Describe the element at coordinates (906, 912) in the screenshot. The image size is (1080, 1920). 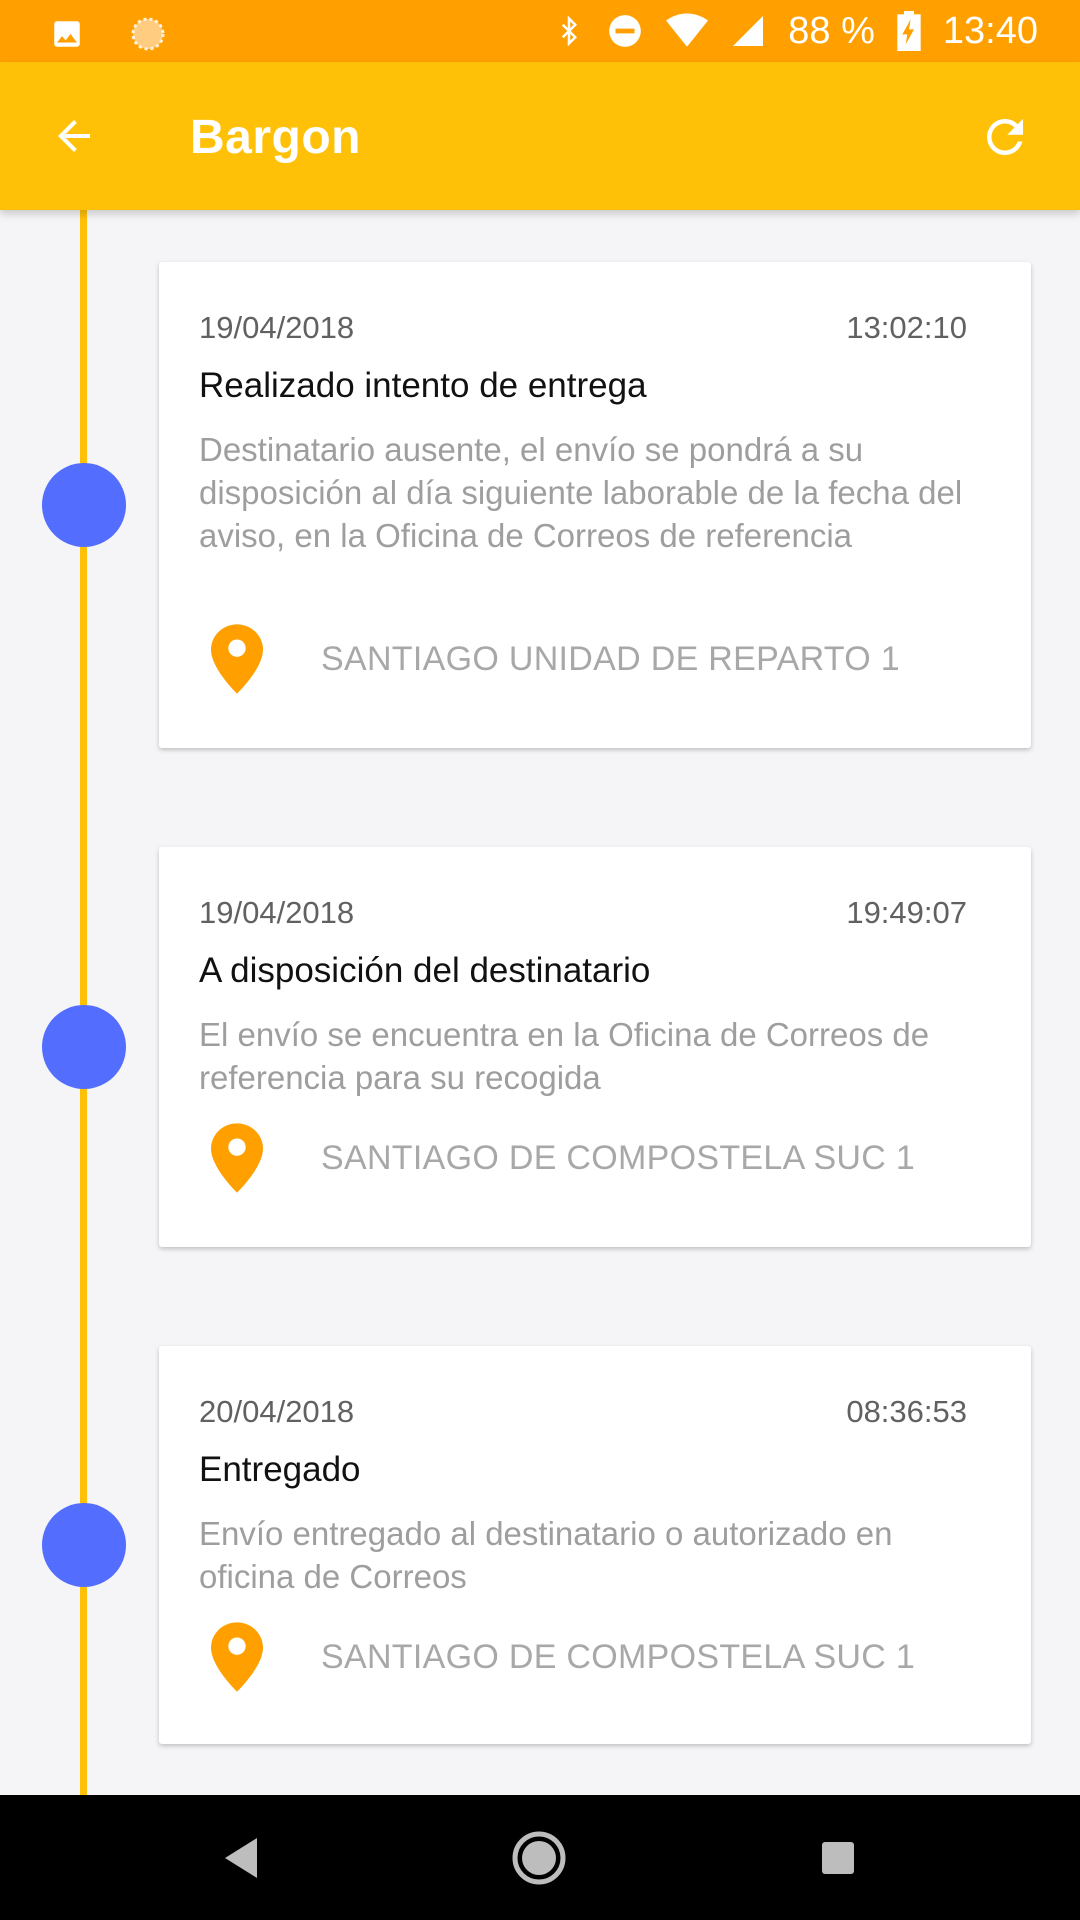
I see `event-time: 19:49:07` at that location.